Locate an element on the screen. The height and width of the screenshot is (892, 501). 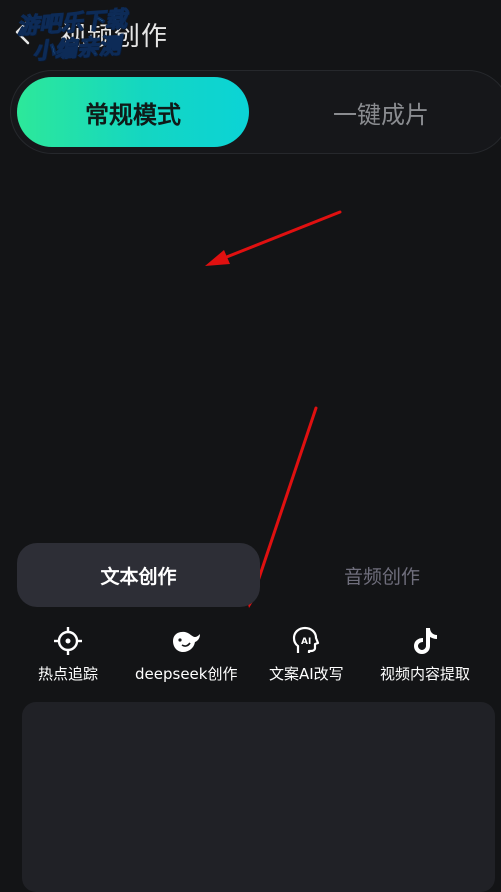
tab-regular-mode: 常规模式 is located at coordinates (133, 112).